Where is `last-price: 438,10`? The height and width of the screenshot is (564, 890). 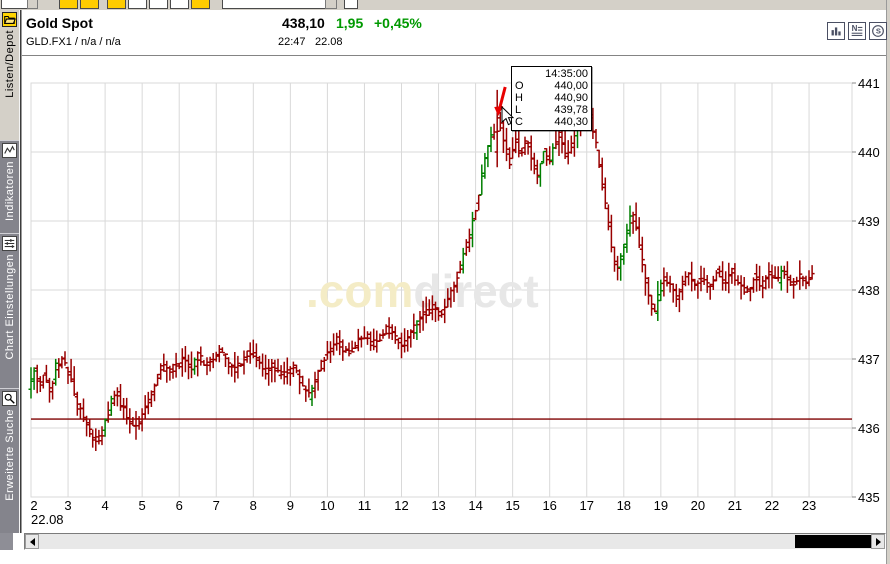 last-price: 438,10 is located at coordinates (303, 23).